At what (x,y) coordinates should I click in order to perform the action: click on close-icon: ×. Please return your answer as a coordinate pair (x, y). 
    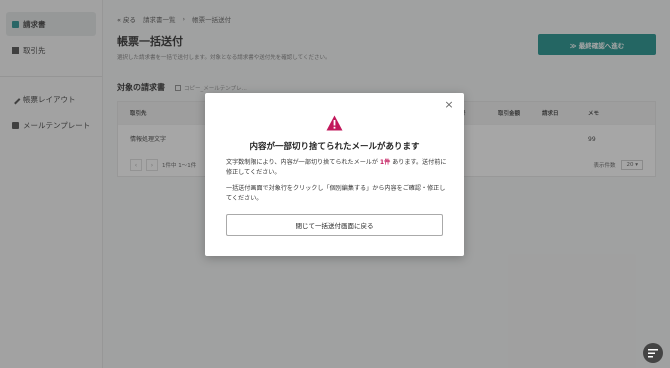
    Looking at the image, I should click on (449, 105).